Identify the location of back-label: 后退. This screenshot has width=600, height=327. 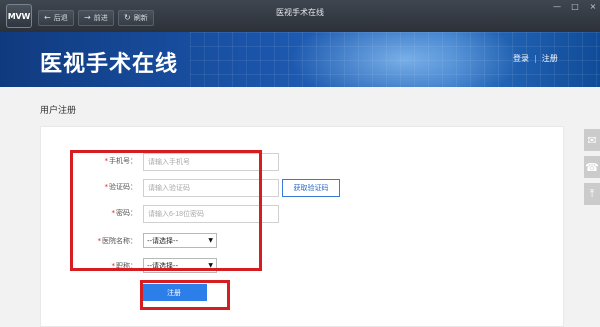
(60, 18).